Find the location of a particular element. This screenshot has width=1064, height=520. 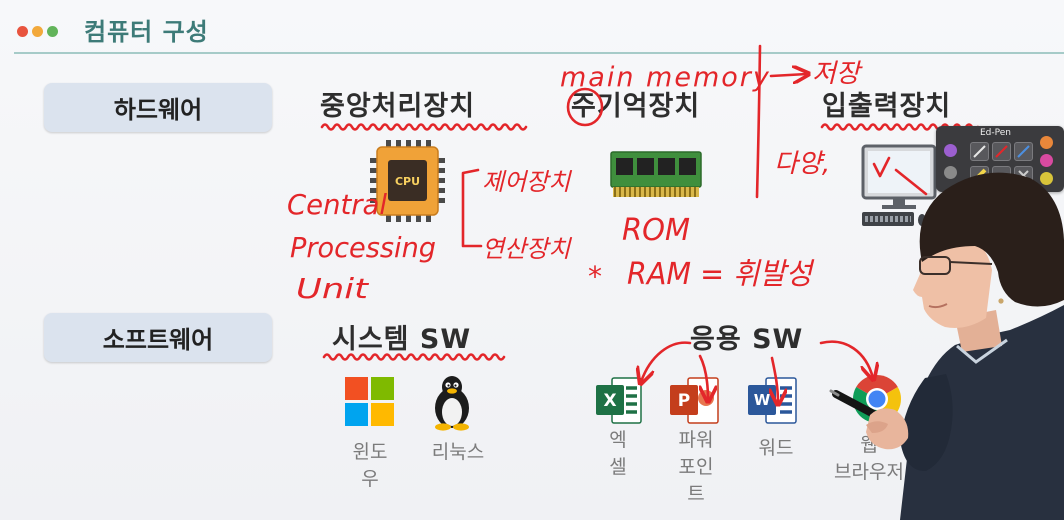

ink-bracket-cpu-units is located at coordinates (472, 208).